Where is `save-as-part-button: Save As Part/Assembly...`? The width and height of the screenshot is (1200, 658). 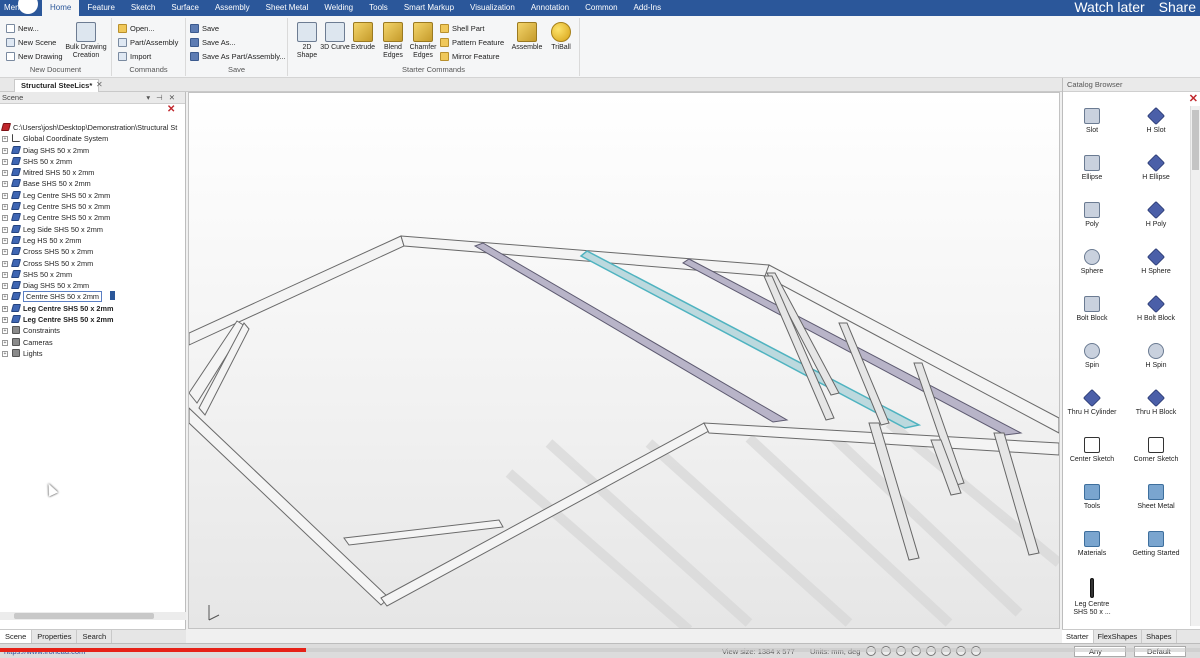
save-as-part-button: Save As Part/Assembly... is located at coordinates (238, 56).